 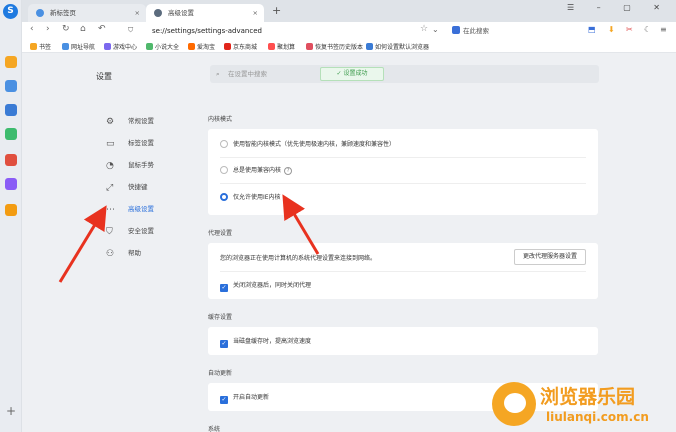 I want to click on settings-header: 设置 ⌕ 在设置中搜索 ✓ 设置成功, so click(x=349, y=73).